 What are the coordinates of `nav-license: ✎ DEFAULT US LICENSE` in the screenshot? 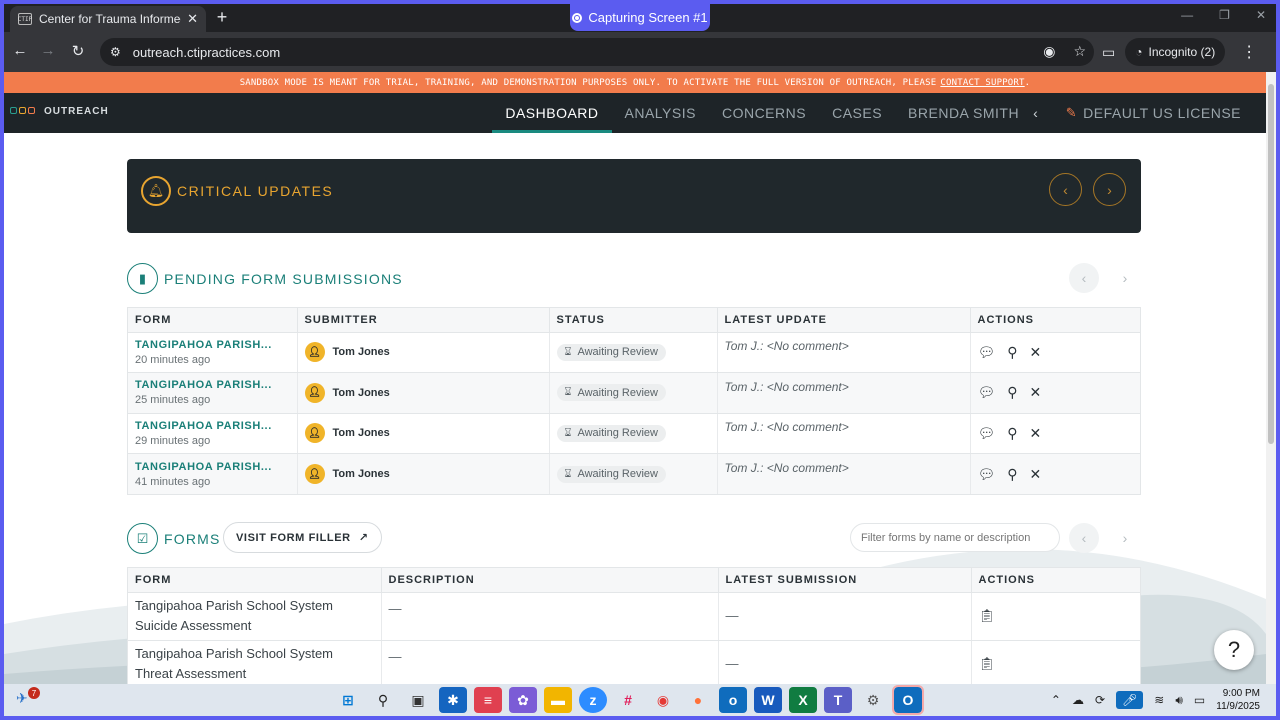 It's located at (1151, 113).